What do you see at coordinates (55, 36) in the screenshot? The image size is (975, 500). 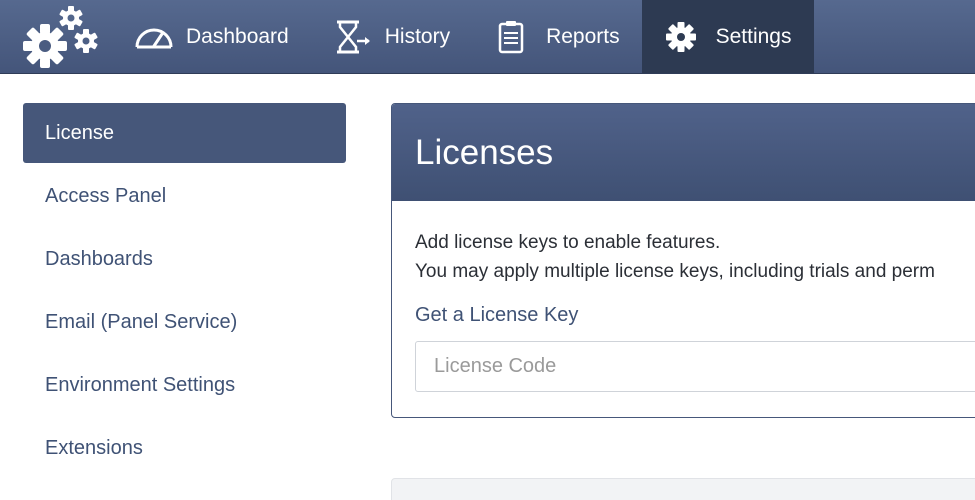 I see `gears-icon` at bounding box center [55, 36].